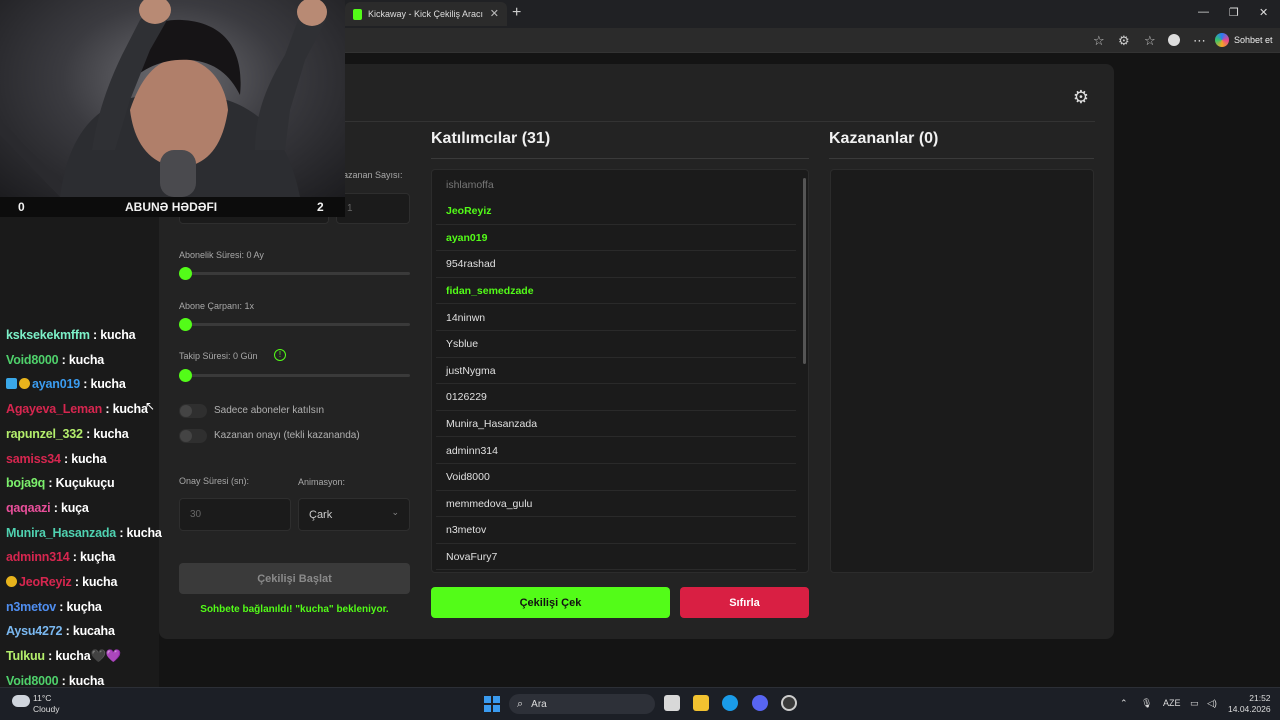 This screenshot has height=720, width=1280. Describe the element at coordinates (744, 602) in the screenshot. I see `reset-button: Sıfırla` at that location.